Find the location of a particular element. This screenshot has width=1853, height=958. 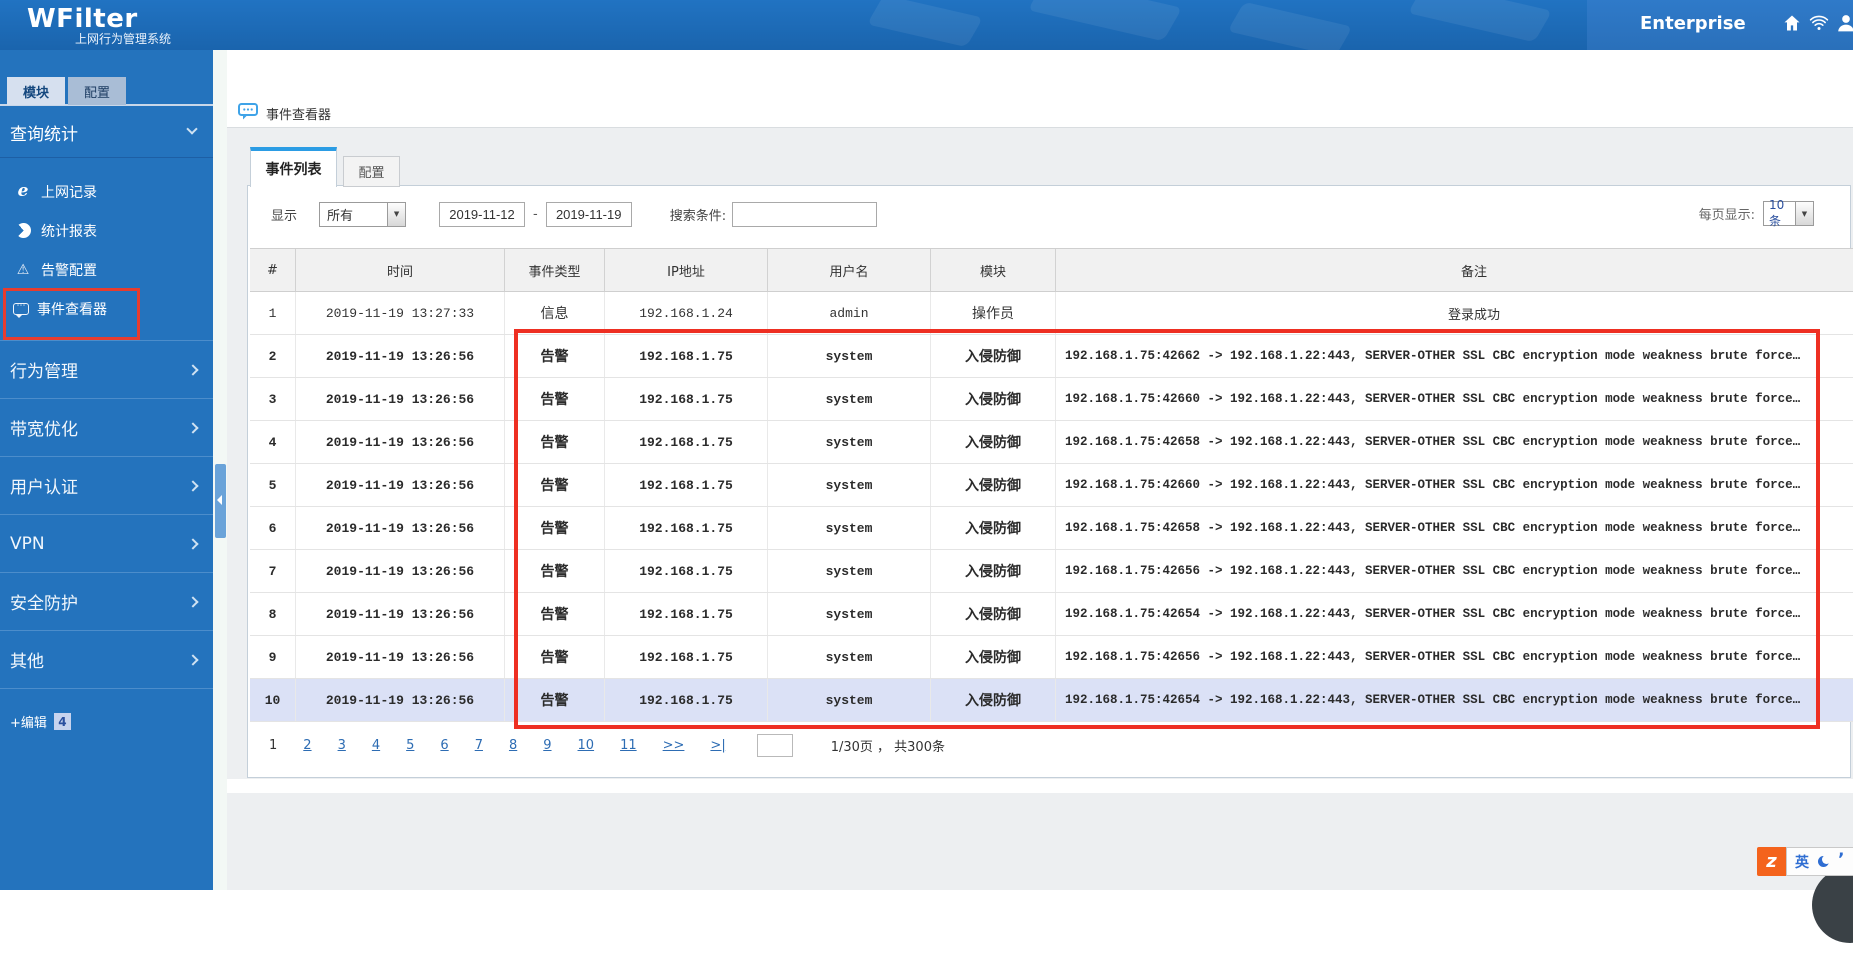

sidebar-section: 带宽优化 is located at coordinates (106, 428).